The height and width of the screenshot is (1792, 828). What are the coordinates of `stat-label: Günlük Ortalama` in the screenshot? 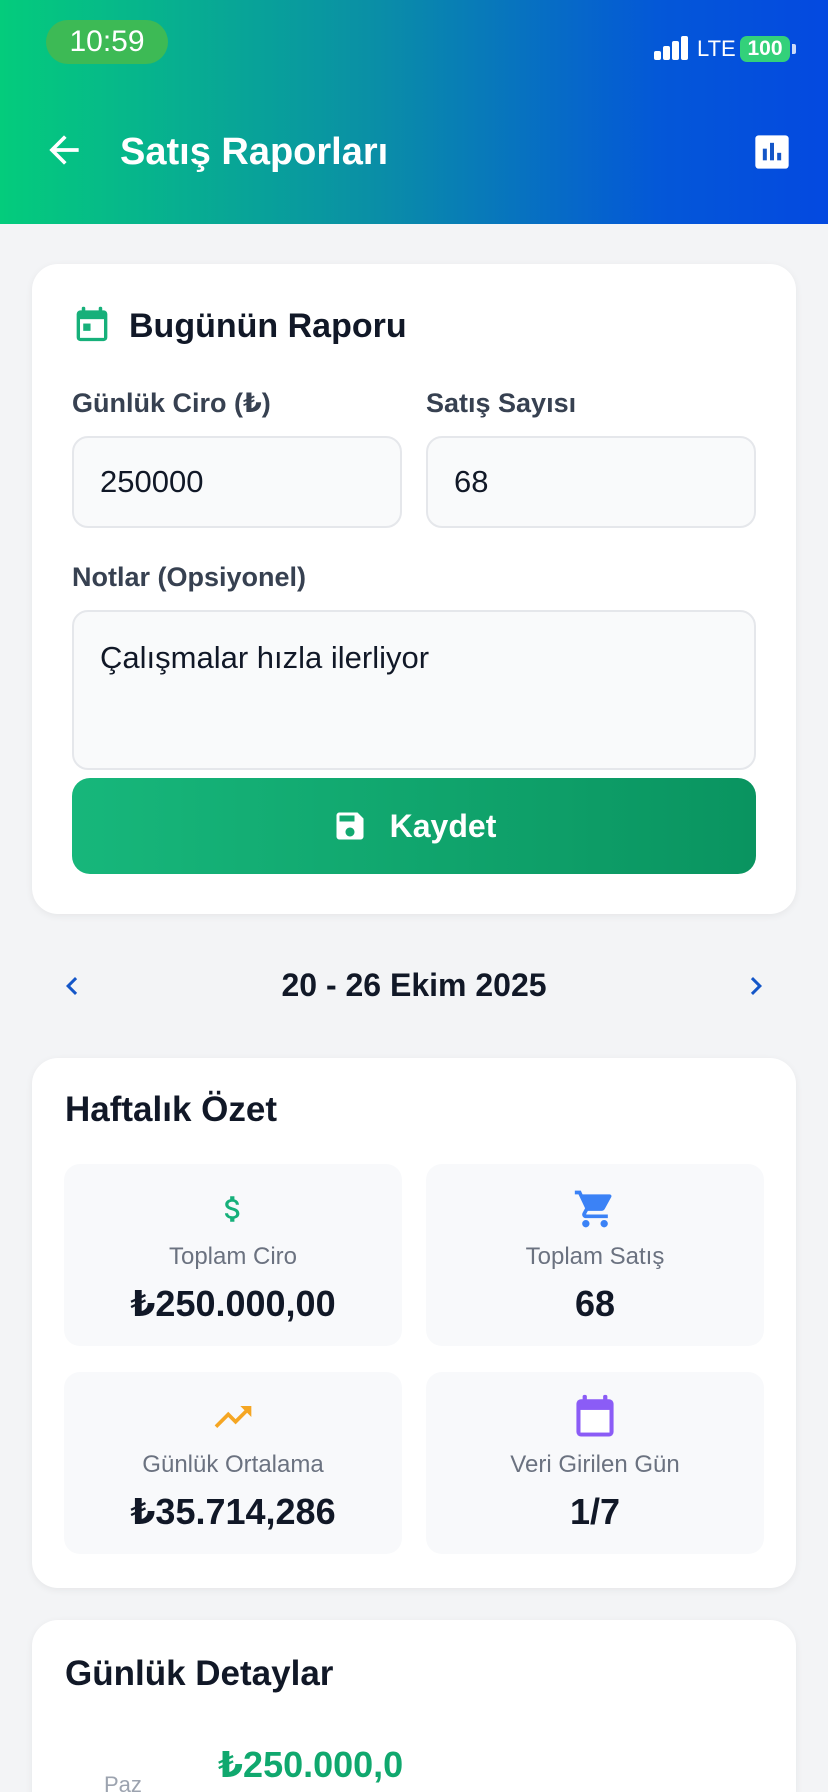 It's located at (233, 1464).